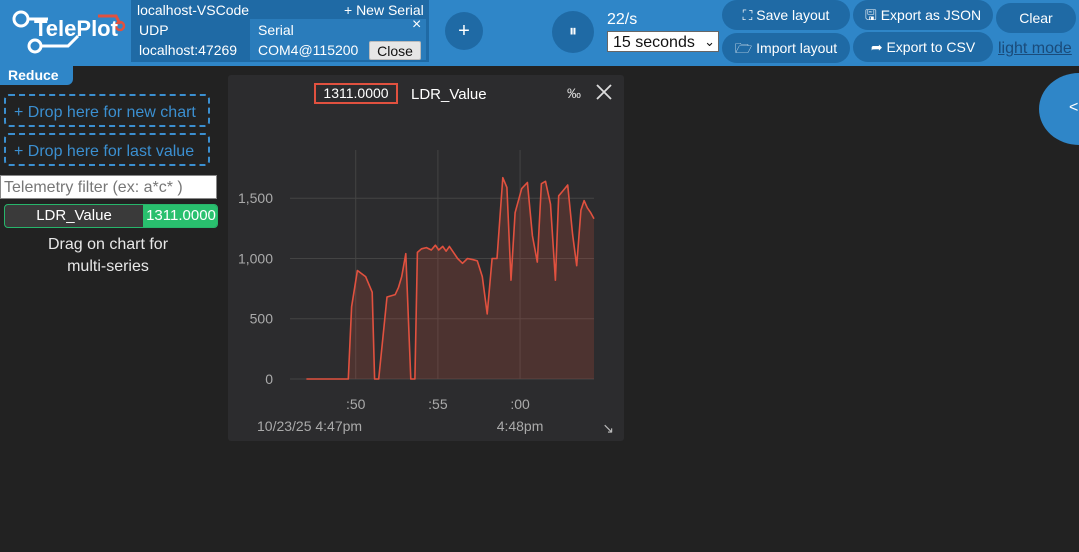  What do you see at coordinates (107, 149) in the screenshot?
I see `drop-last-value-zone: + Drop here for last value` at bounding box center [107, 149].